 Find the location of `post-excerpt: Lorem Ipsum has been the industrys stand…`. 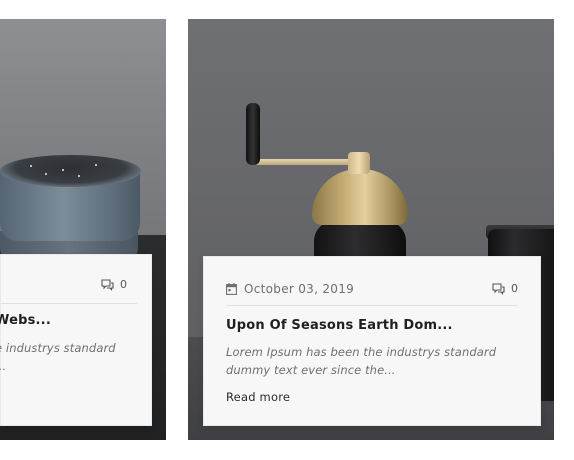

post-excerpt: Lorem Ipsum has been the industrys stand… is located at coordinates (376, 361).